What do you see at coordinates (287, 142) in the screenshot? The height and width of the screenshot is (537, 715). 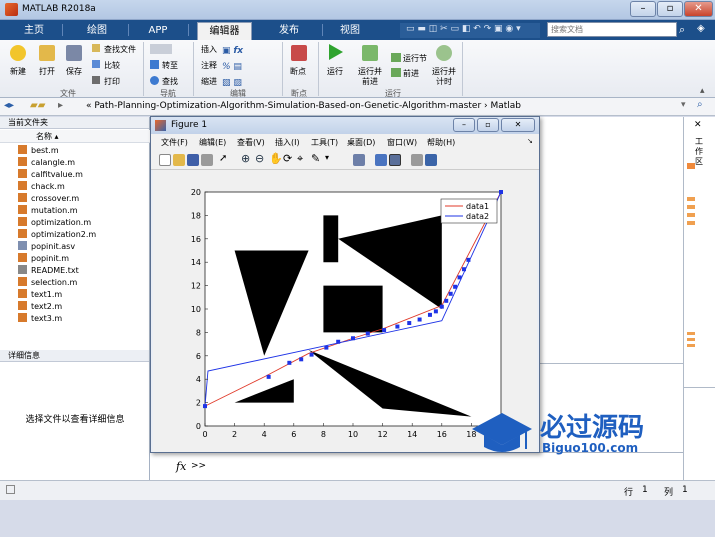 I see `menu-insert: 插入(I)` at bounding box center [287, 142].